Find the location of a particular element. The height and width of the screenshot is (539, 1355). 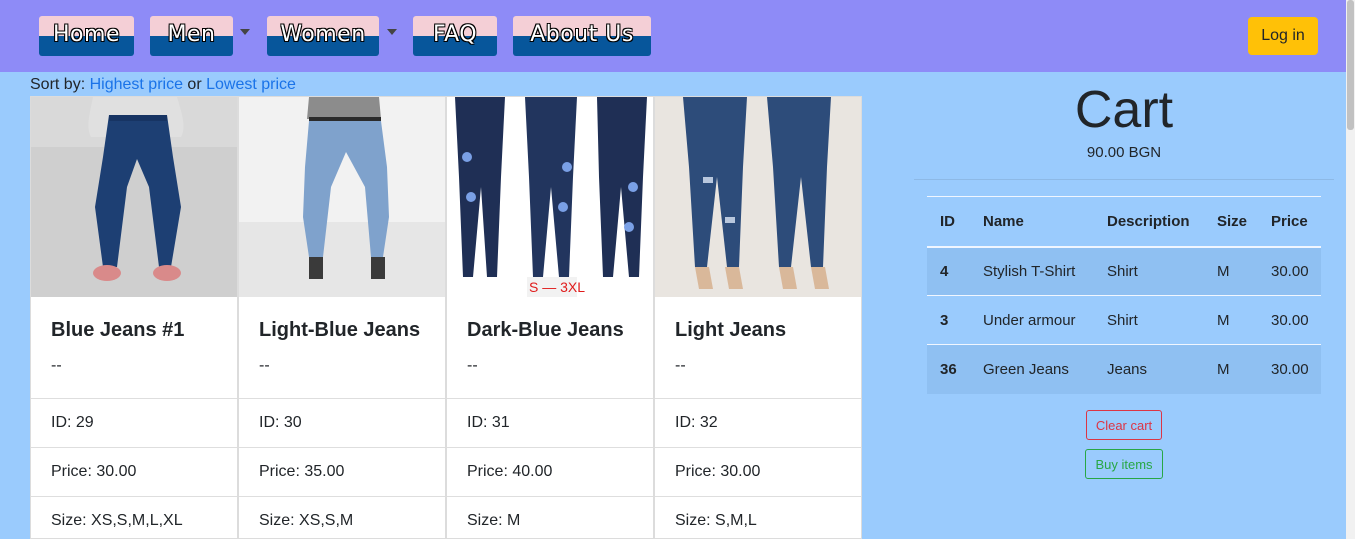

login-button: Log in is located at coordinates (1283, 36).